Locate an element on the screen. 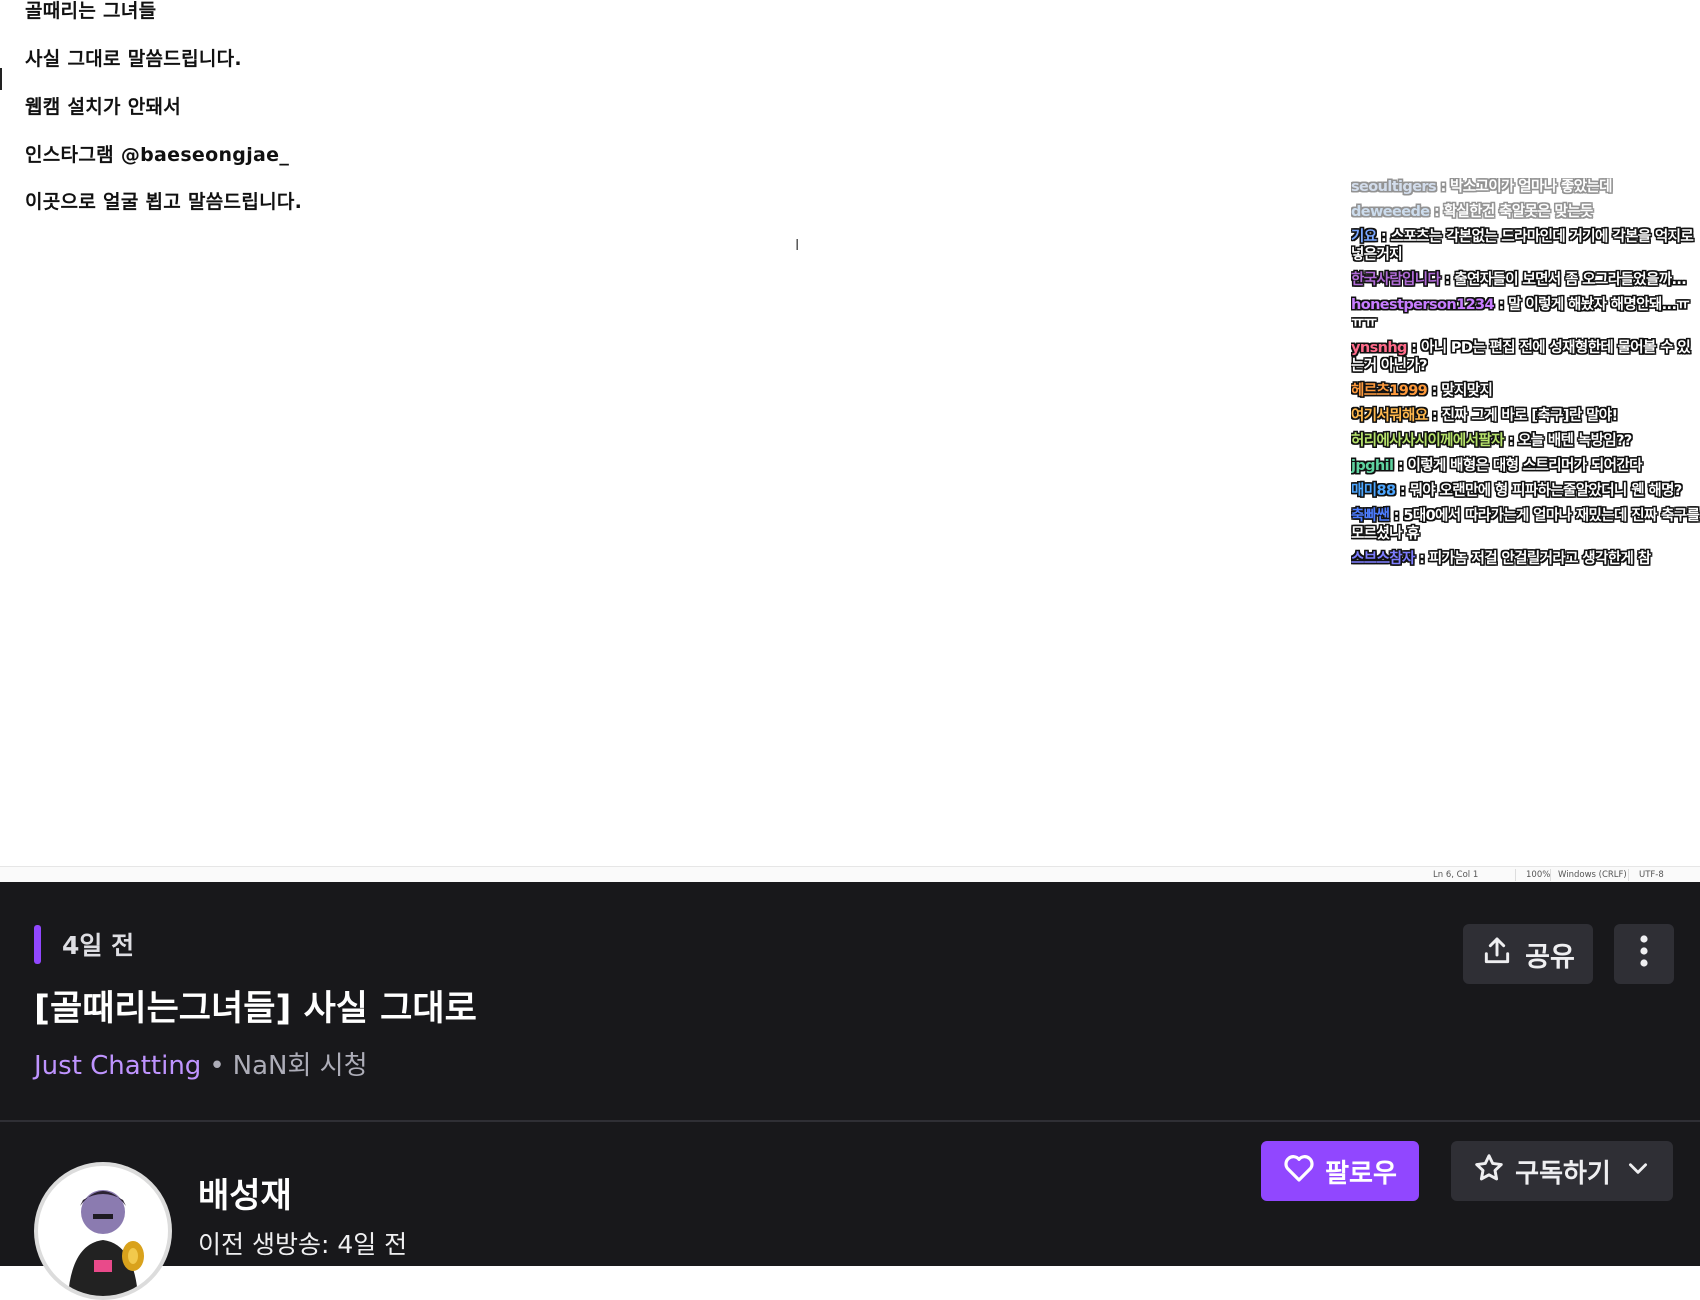  notepad-line-1: 골때리는 그녀들 is located at coordinates (91, 11).